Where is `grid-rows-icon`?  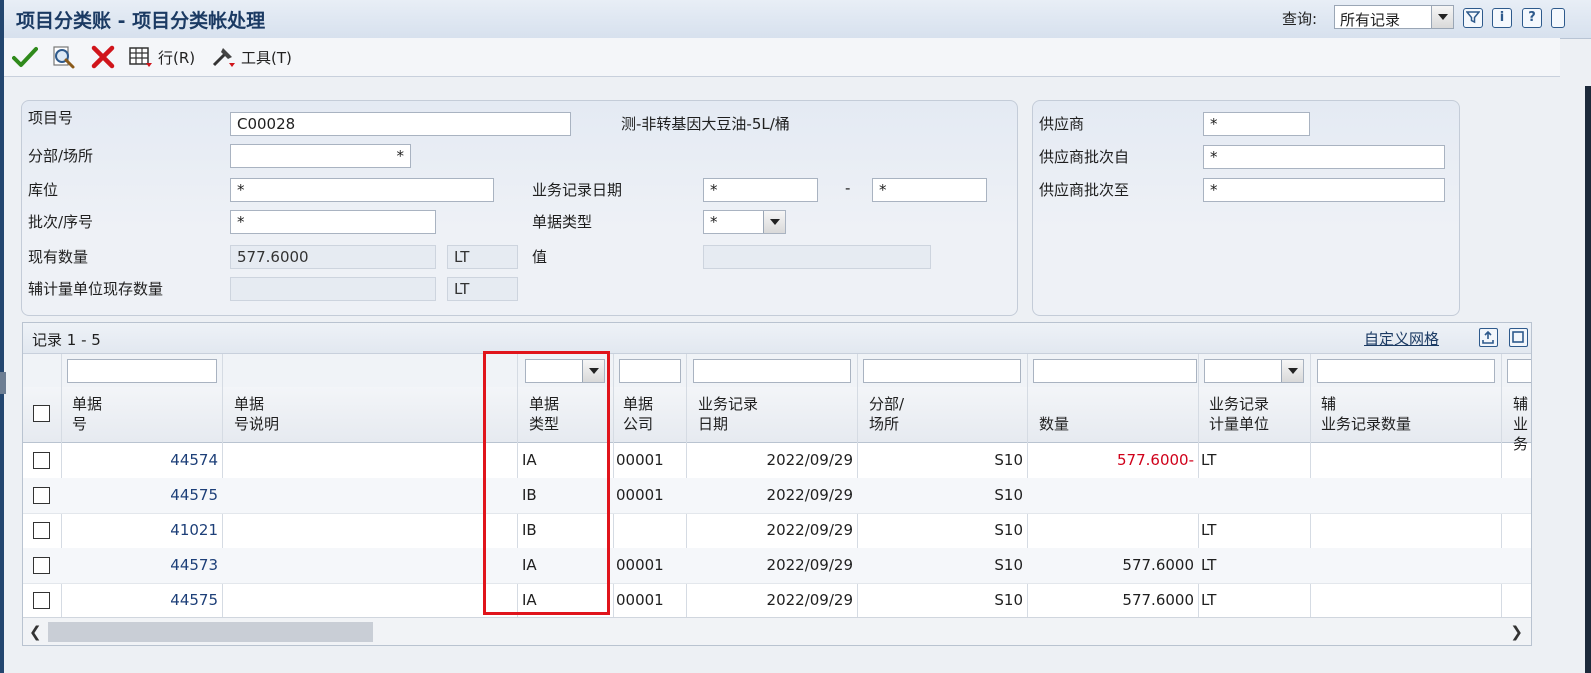
grid-rows-icon is located at coordinates (140, 57).